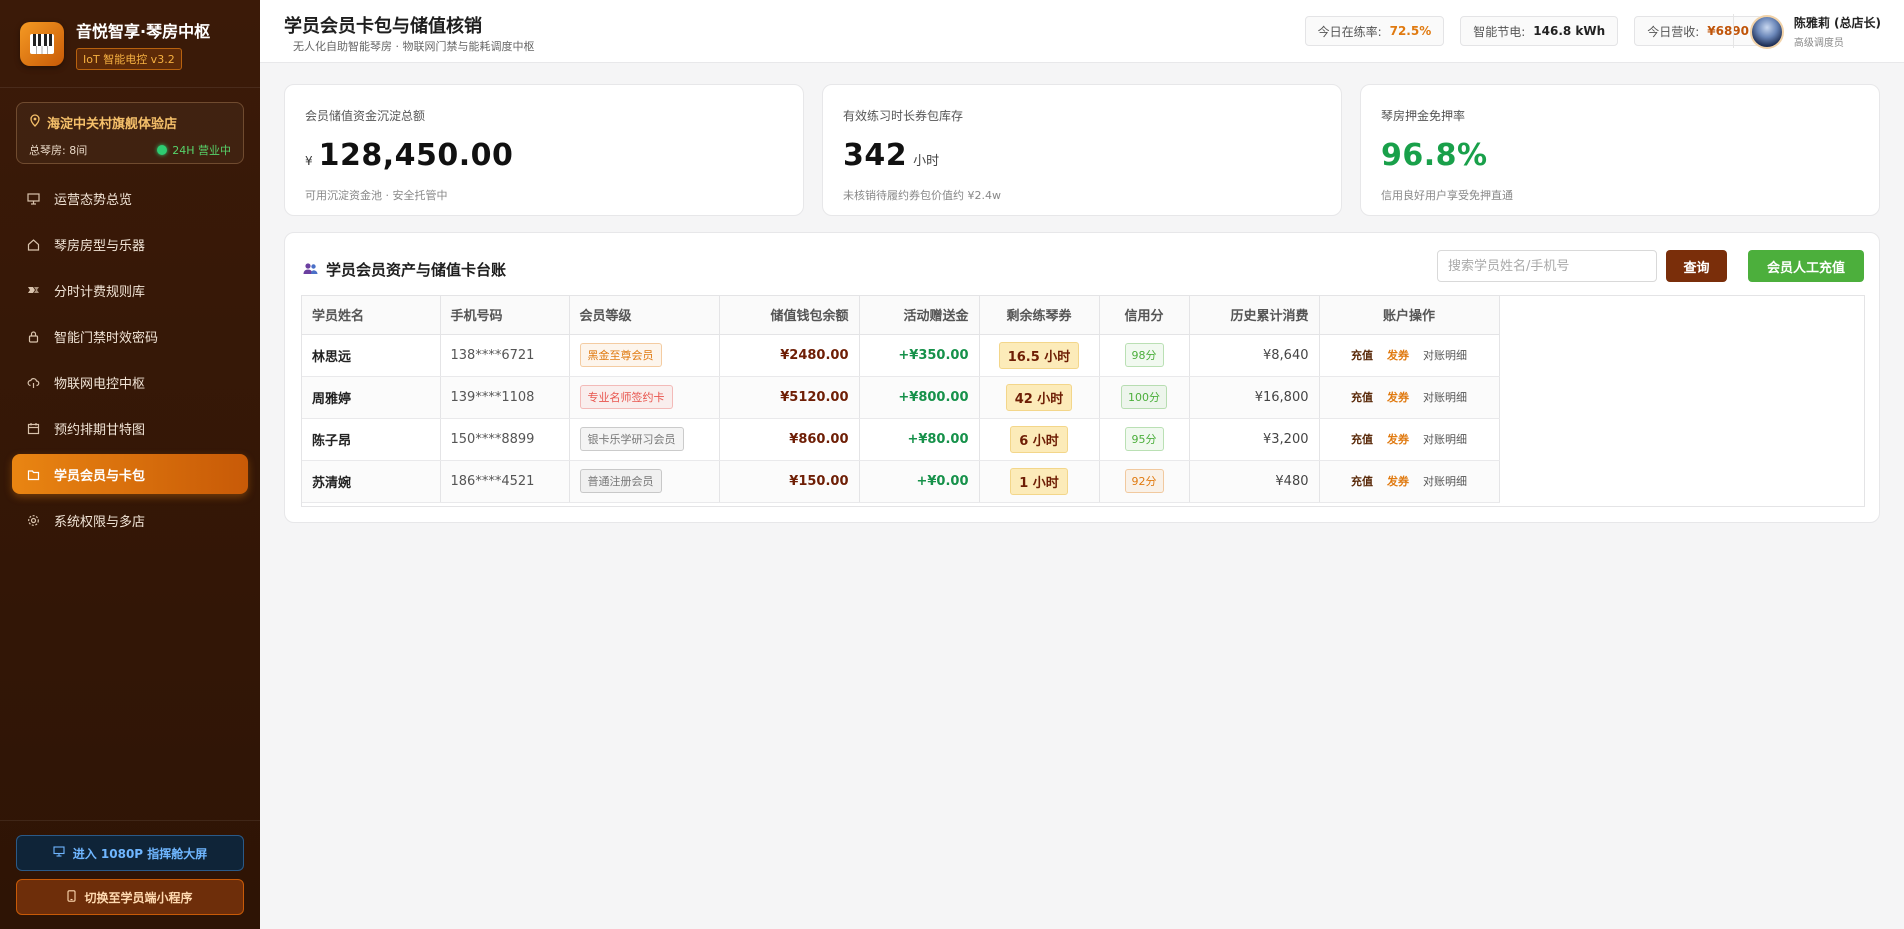 The height and width of the screenshot is (929, 1904). I want to click on cell-level: 专业名师签约卡, so click(644, 397).